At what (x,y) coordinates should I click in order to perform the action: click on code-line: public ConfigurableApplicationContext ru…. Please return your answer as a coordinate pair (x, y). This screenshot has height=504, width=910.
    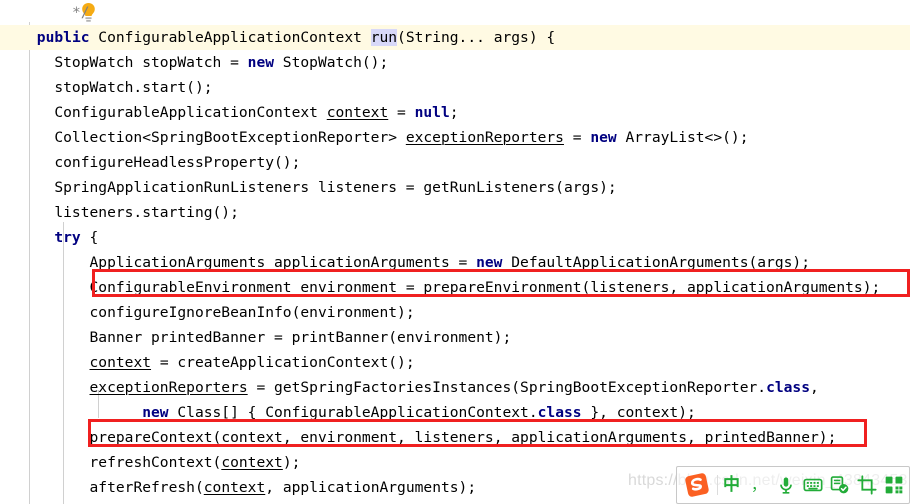
    Looking at the image, I should click on (455, 37).